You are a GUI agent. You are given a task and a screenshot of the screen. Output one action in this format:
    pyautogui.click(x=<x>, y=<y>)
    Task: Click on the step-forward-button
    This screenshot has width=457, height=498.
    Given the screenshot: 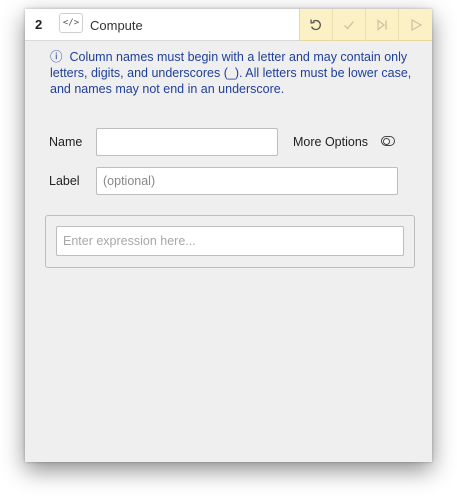 What is the action you would take?
    pyautogui.click(x=382, y=25)
    